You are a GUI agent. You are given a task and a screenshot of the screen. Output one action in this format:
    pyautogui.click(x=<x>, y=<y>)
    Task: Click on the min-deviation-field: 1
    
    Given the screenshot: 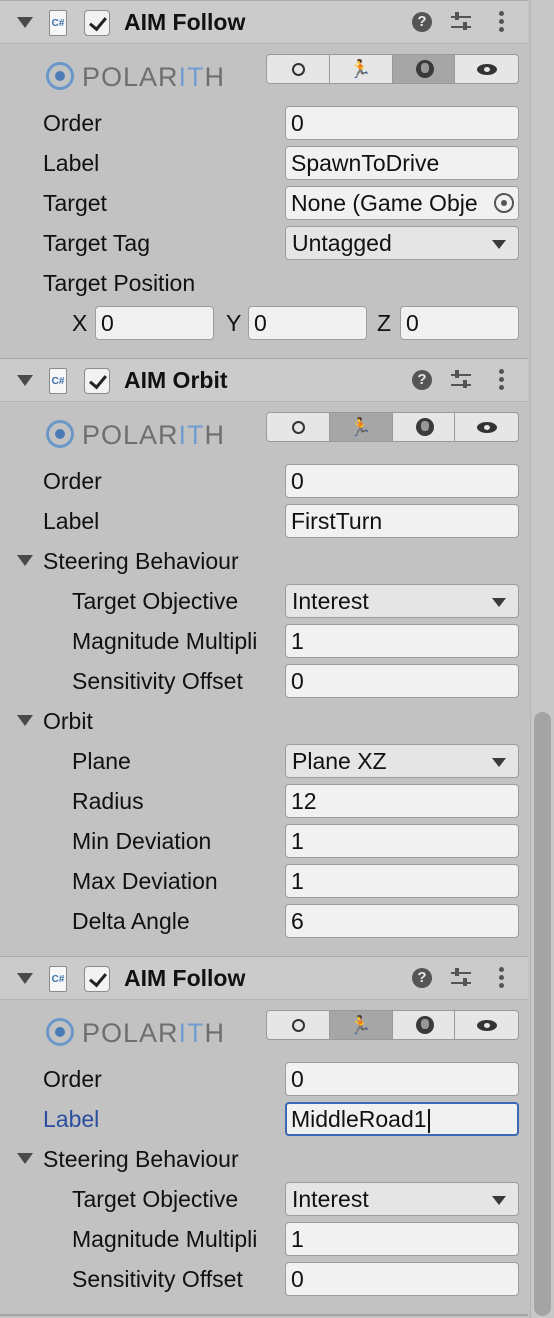 What is the action you would take?
    pyautogui.click(x=402, y=841)
    